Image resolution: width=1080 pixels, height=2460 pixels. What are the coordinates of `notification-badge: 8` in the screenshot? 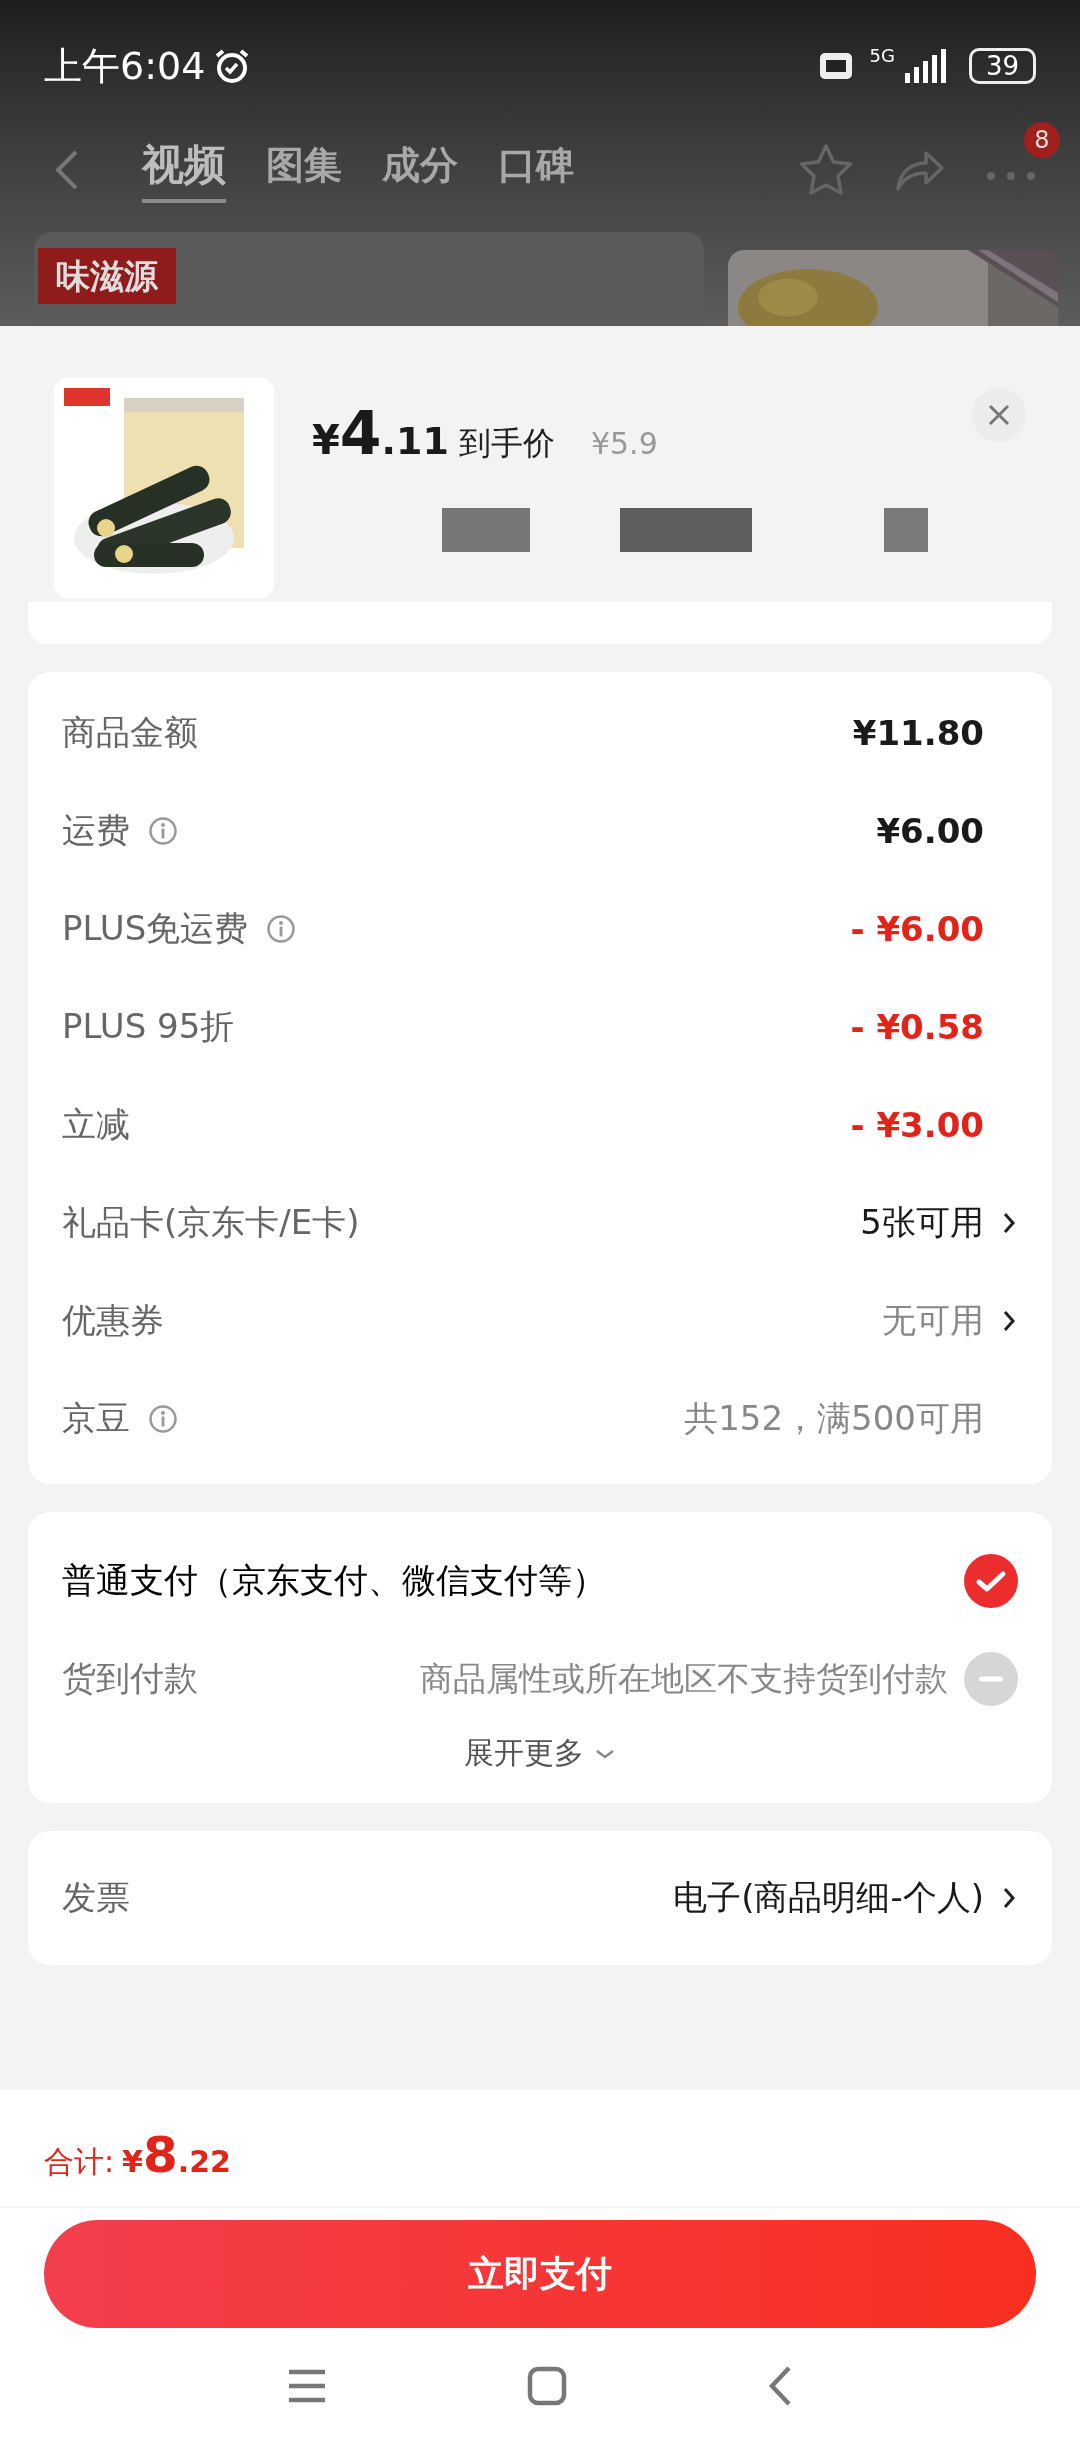 It's located at (1042, 139).